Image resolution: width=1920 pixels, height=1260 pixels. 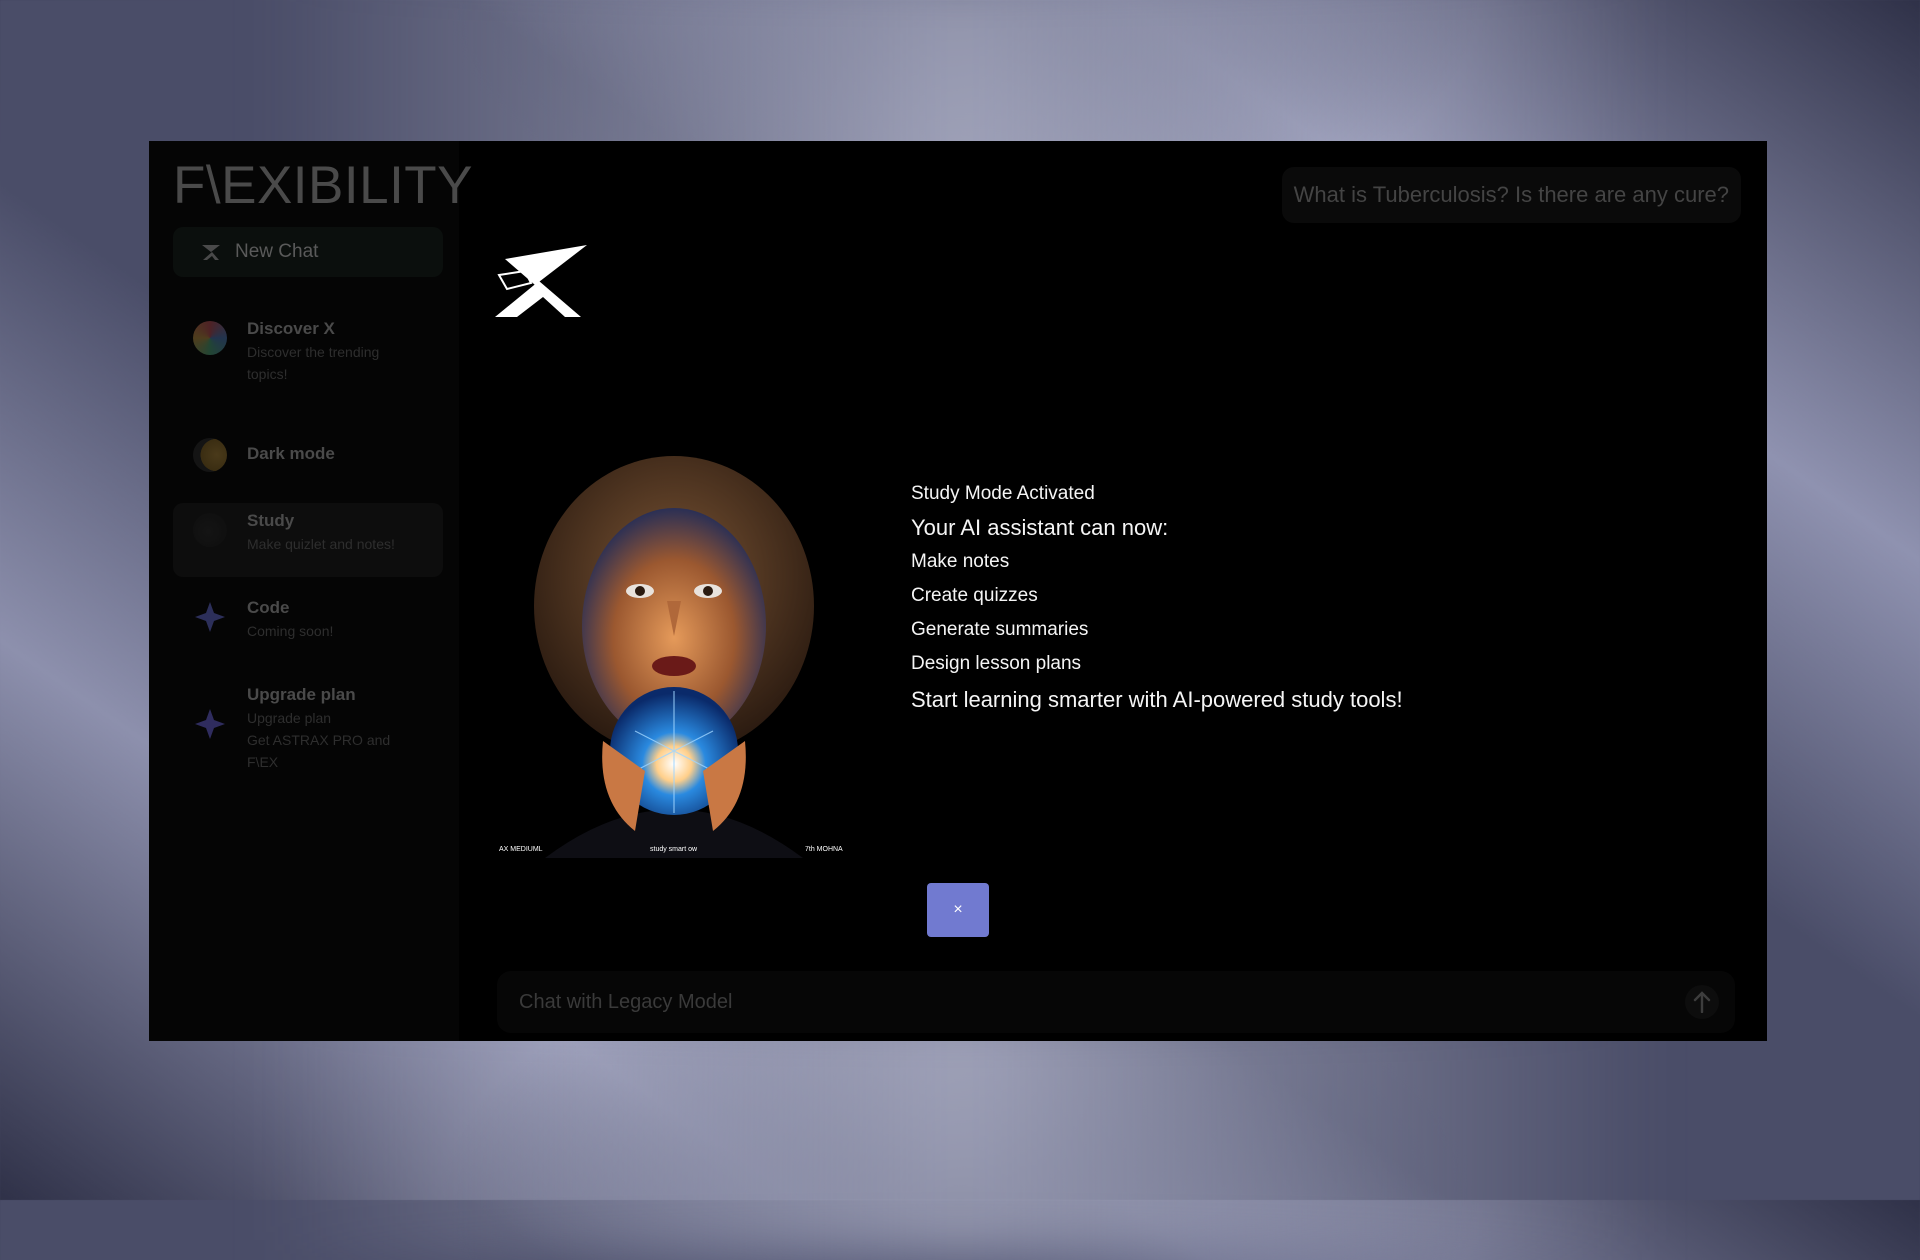 What do you see at coordinates (291, 328) in the screenshot?
I see `sidebar-item-title: Discover X` at bounding box center [291, 328].